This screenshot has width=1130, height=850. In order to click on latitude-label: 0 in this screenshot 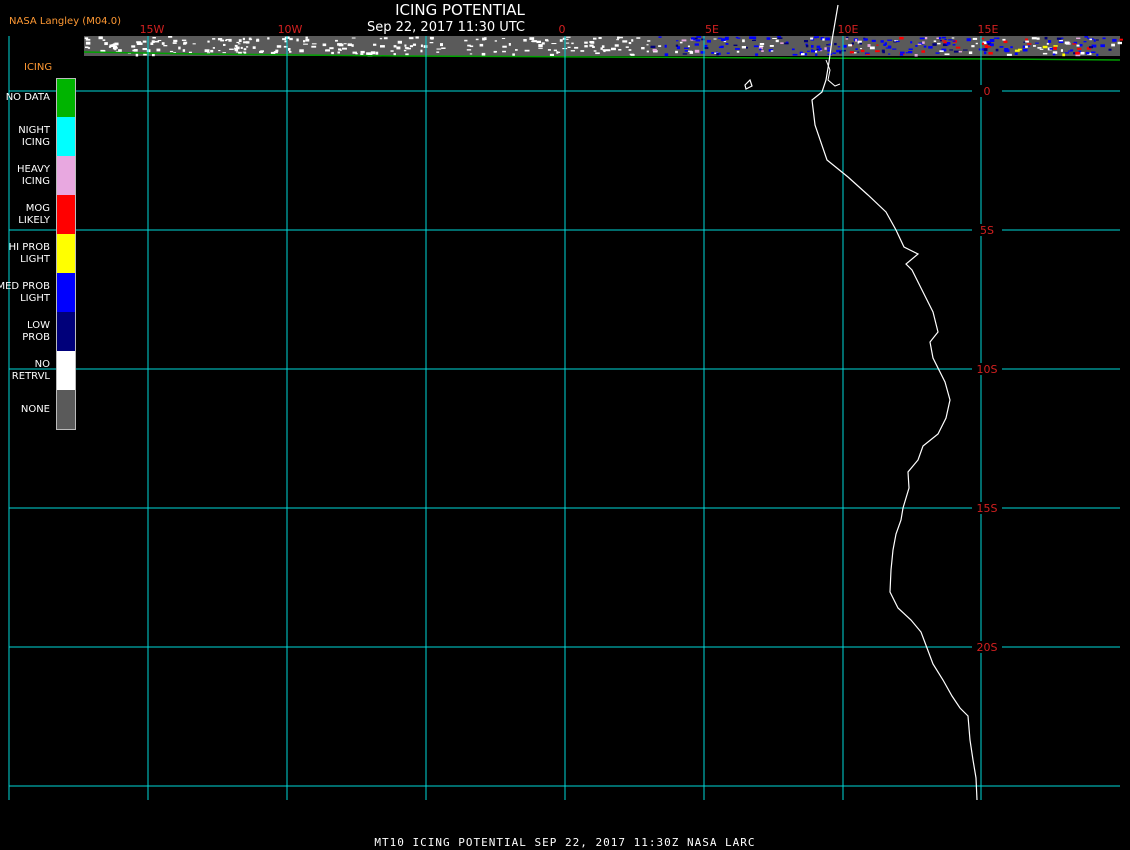, I will do `click(987, 91)`.